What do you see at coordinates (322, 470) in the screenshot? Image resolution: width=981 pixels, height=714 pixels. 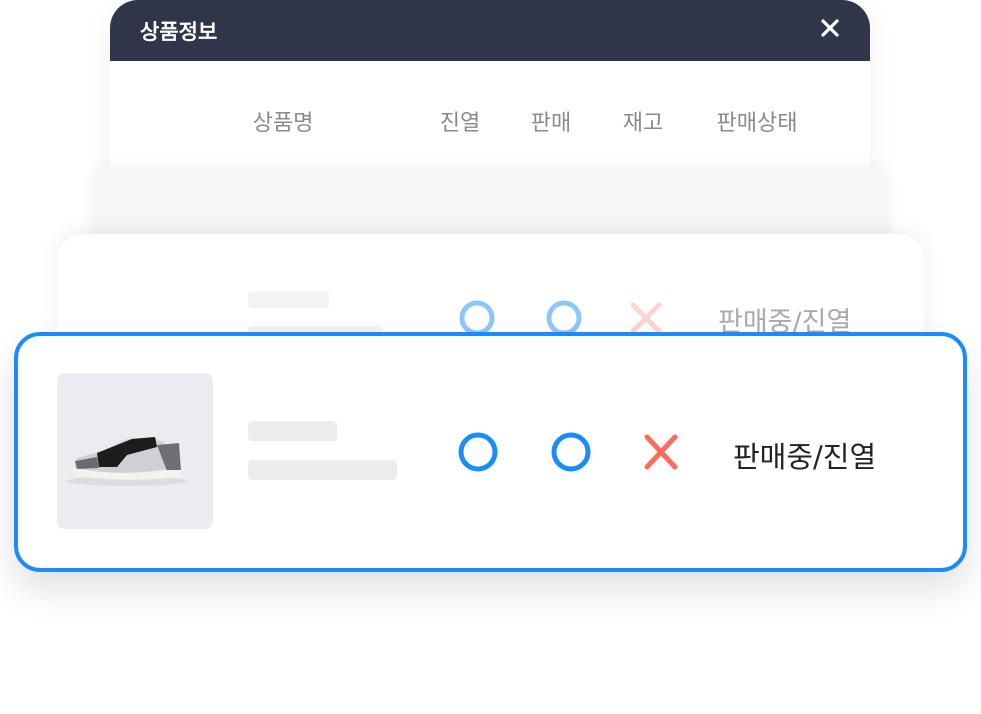 I see `product-detail-placeholder` at bounding box center [322, 470].